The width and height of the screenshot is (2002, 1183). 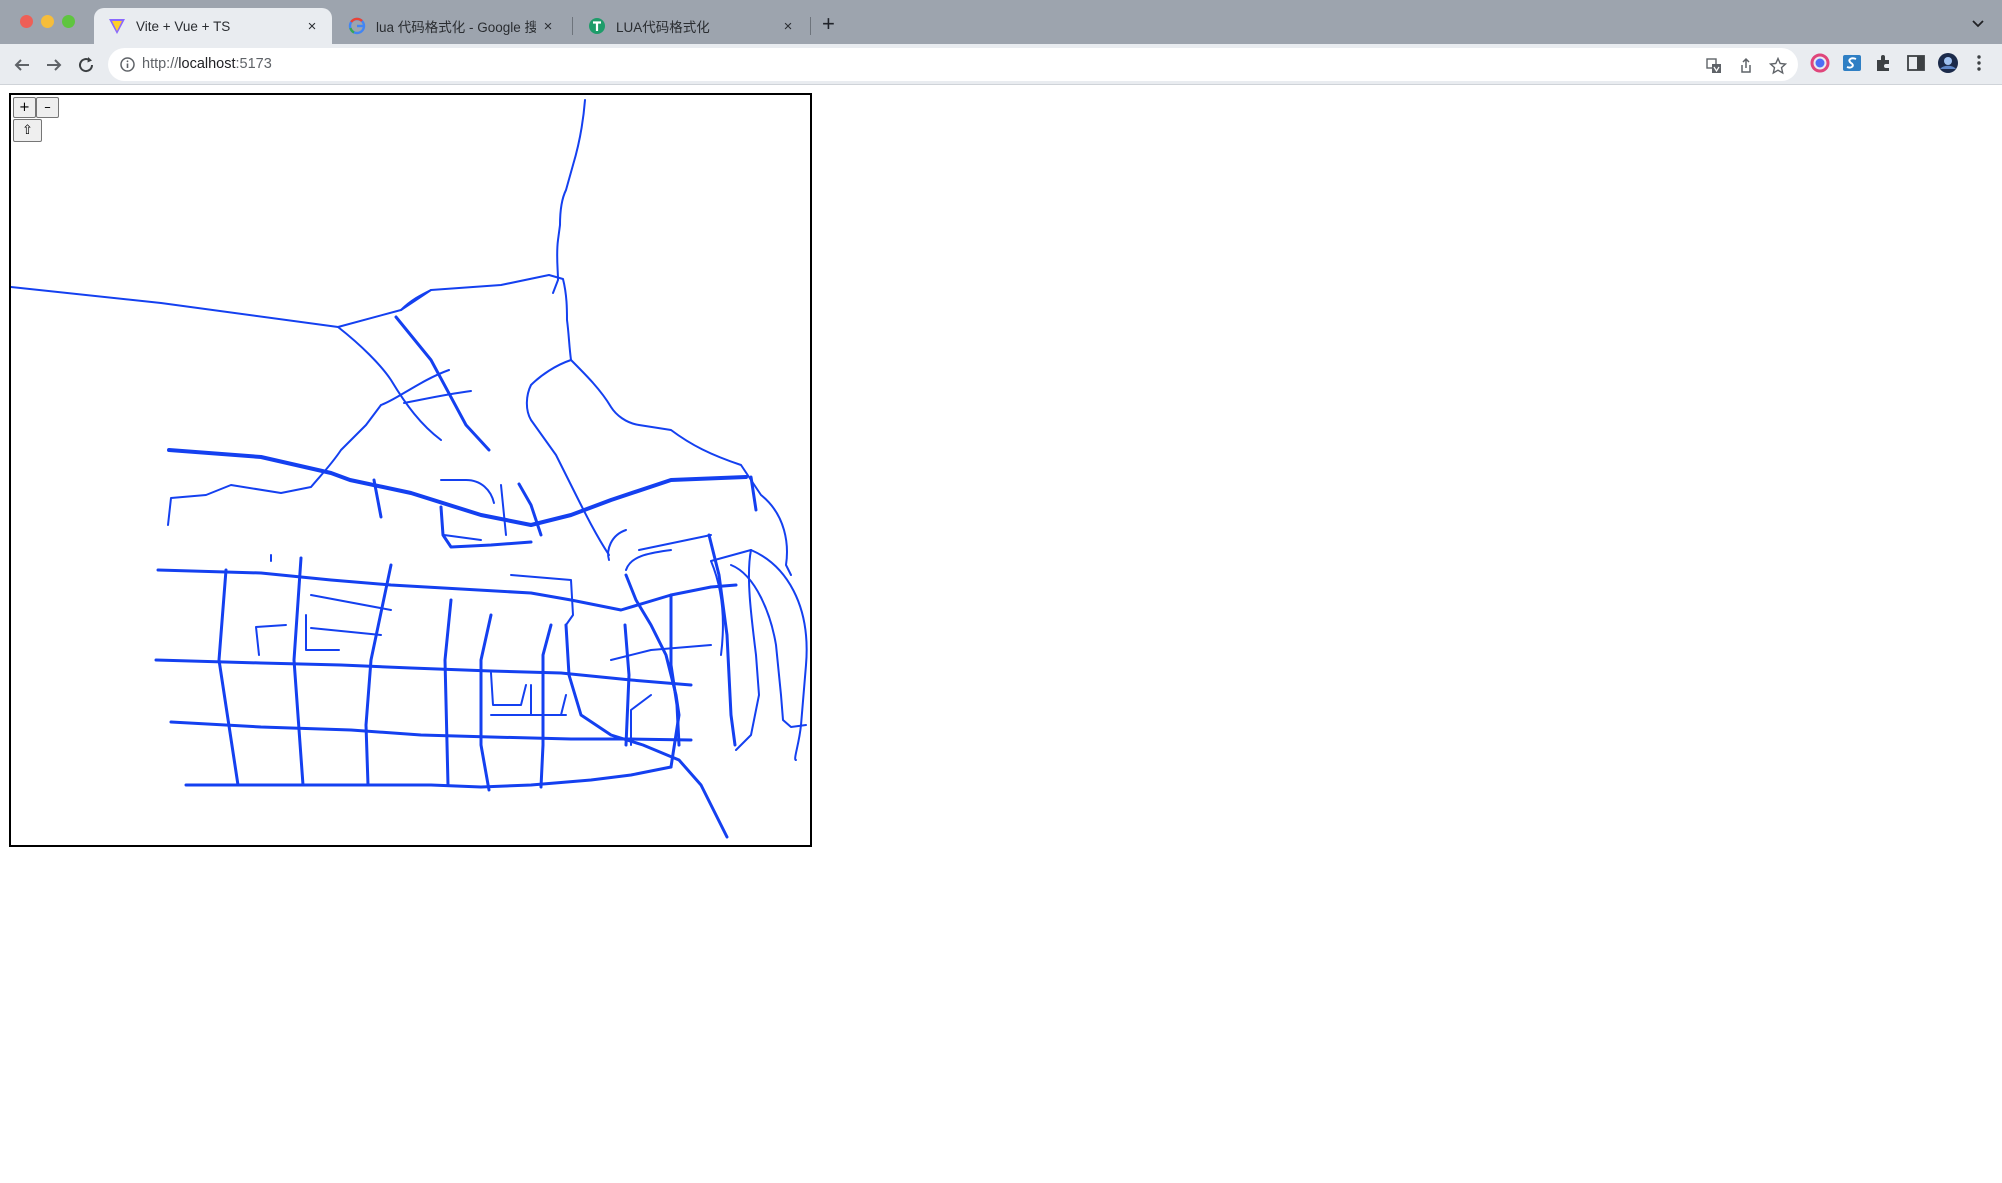 What do you see at coordinates (127, 64) in the screenshot?
I see `info-icon` at bounding box center [127, 64].